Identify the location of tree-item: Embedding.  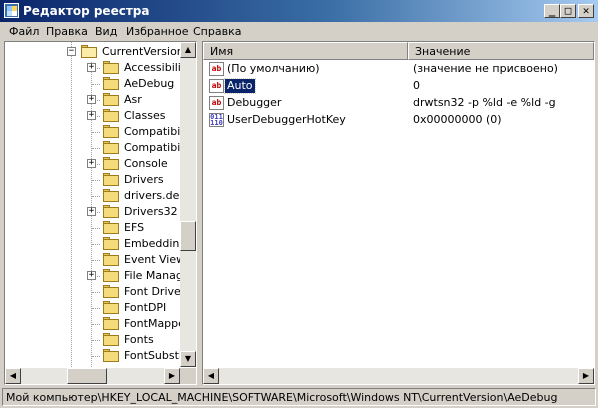
(95, 244).